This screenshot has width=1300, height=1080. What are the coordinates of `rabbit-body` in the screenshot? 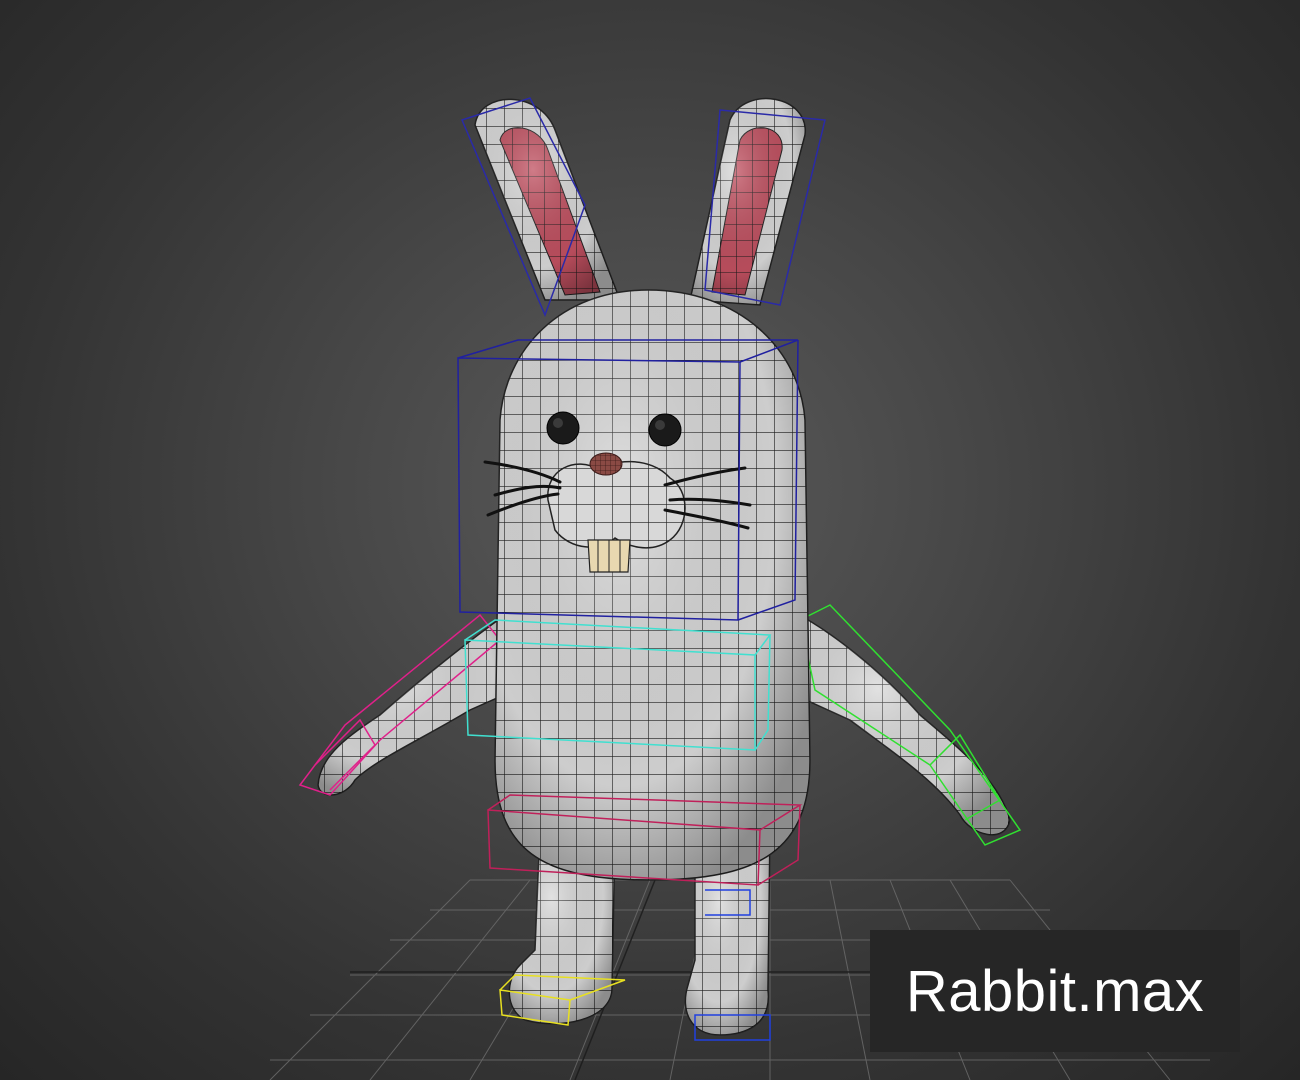 It's located at (652, 585).